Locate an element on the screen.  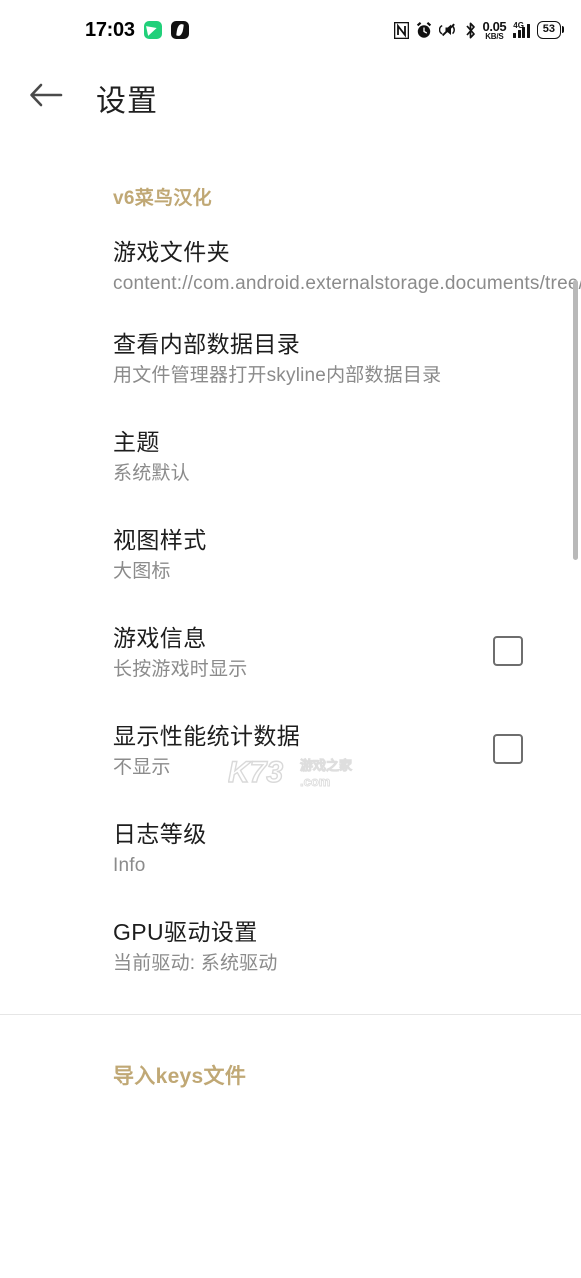
data-rate-indicator: 0.05 KB/S is located at coordinates (495, 30).